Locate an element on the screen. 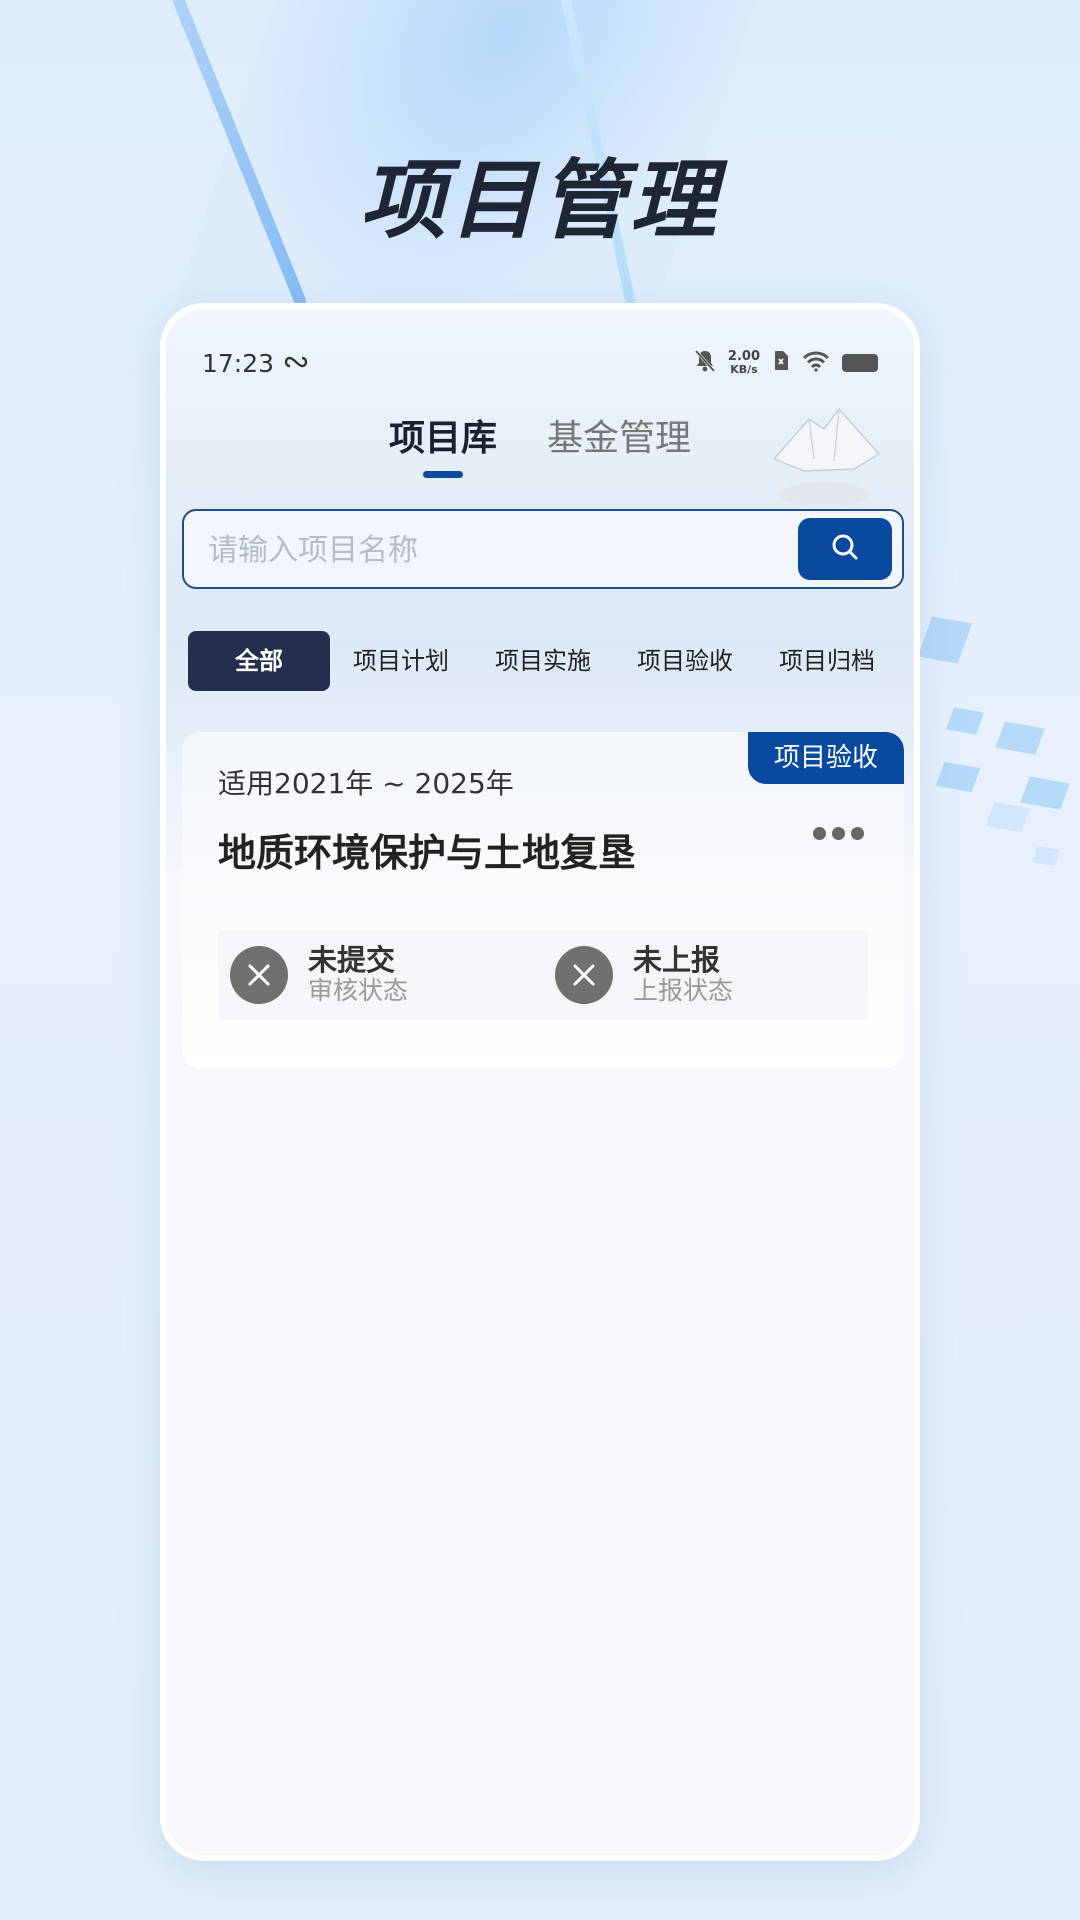 This screenshot has height=1920, width=1080. more-icon is located at coordinates (838, 833).